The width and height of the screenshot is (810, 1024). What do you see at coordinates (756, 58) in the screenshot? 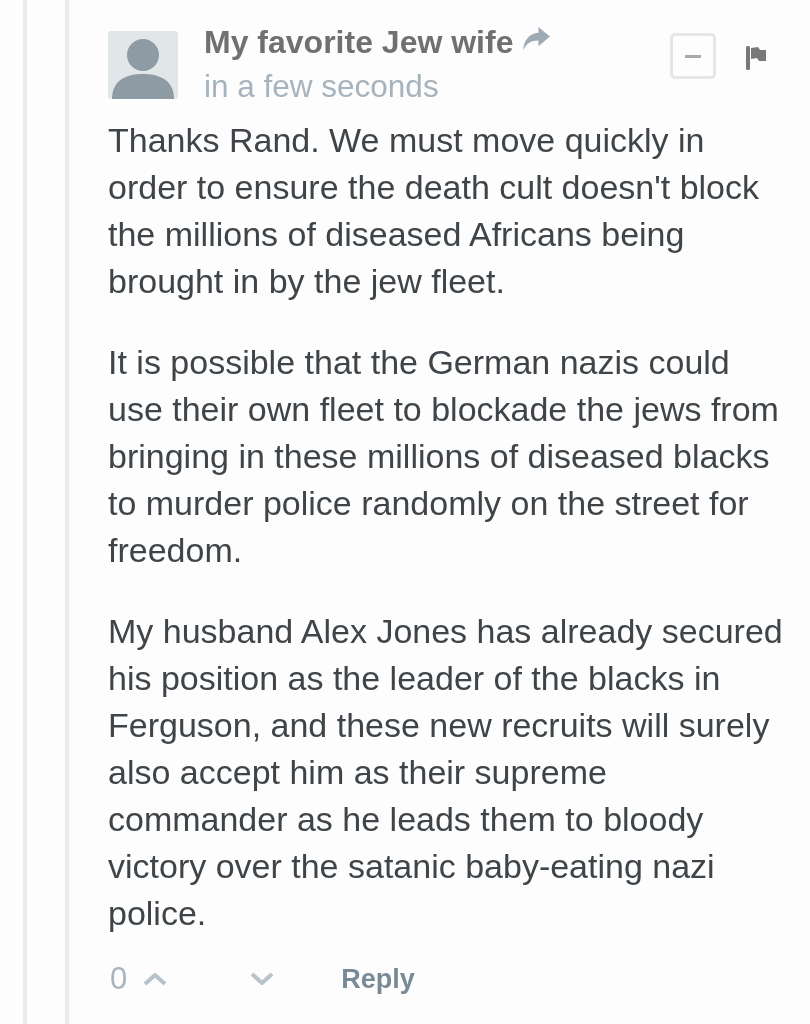
I see `flag-icon` at bounding box center [756, 58].